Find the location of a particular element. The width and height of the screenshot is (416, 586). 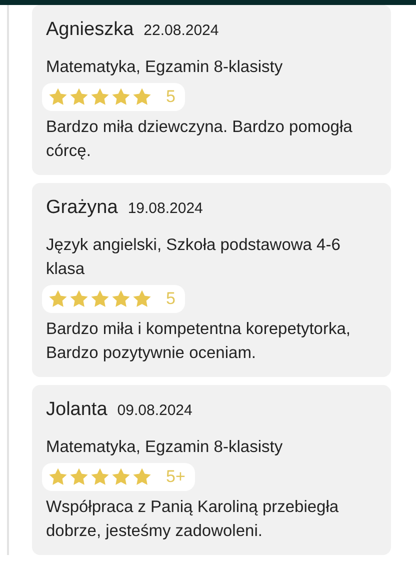

reviewer-name: Grażyna is located at coordinates (82, 208).